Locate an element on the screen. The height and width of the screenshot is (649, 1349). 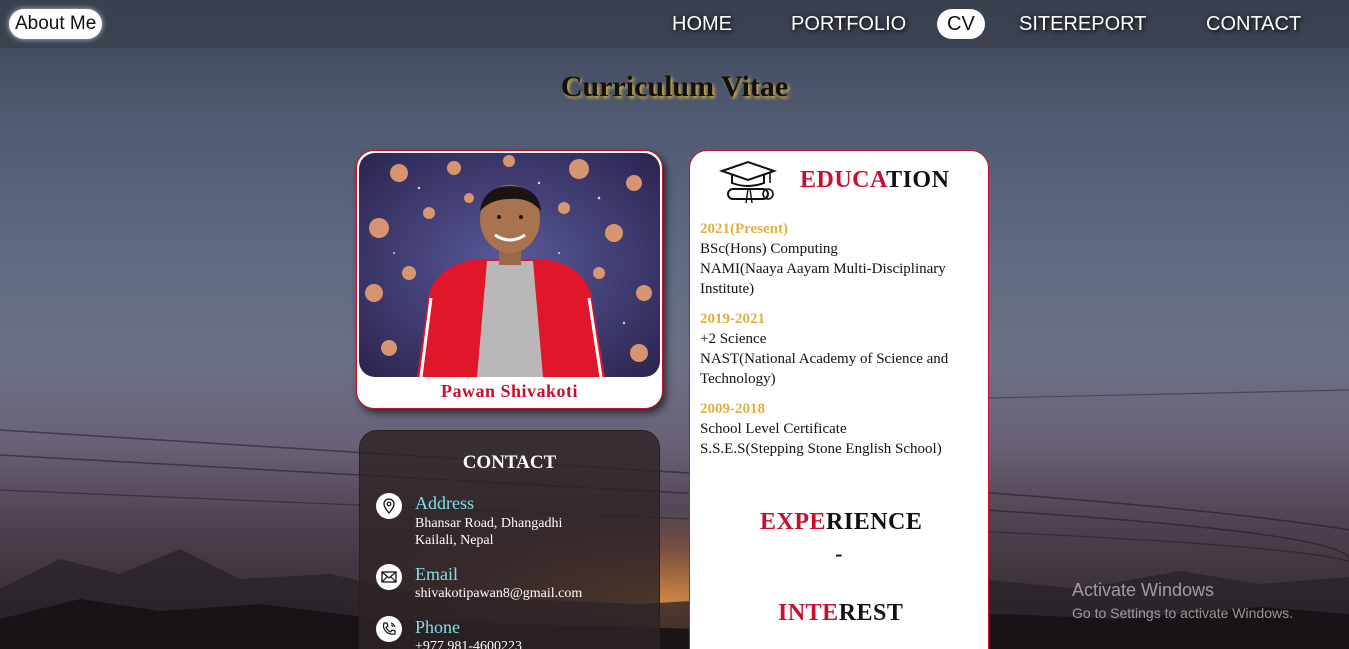
education-degree-1: BSc(Hons) Computing is located at coordinates (769, 249).